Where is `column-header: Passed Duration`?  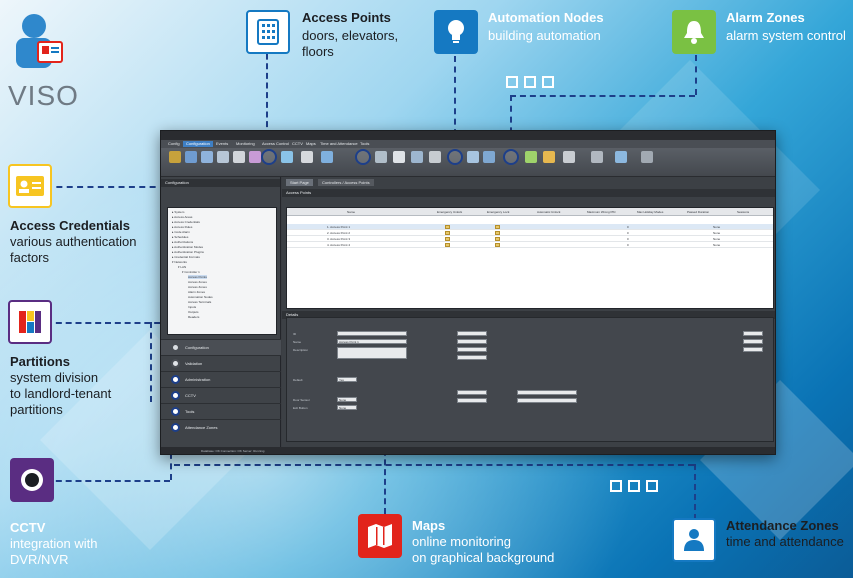 column-header: Passed Duration is located at coordinates (698, 212).